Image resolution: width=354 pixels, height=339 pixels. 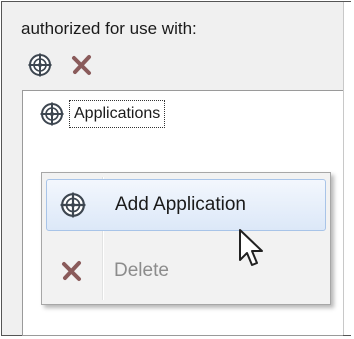 I want to click on panel-title: authorized for use with:, so click(x=109, y=28).